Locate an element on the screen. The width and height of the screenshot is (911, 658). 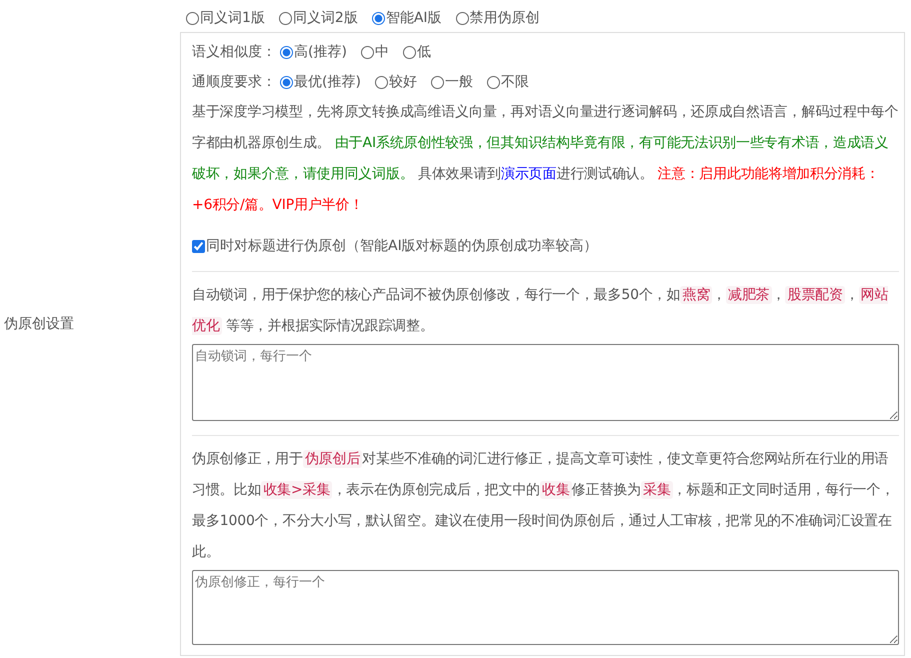
radio-label: 智能AI版 is located at coordinates (414, 18).